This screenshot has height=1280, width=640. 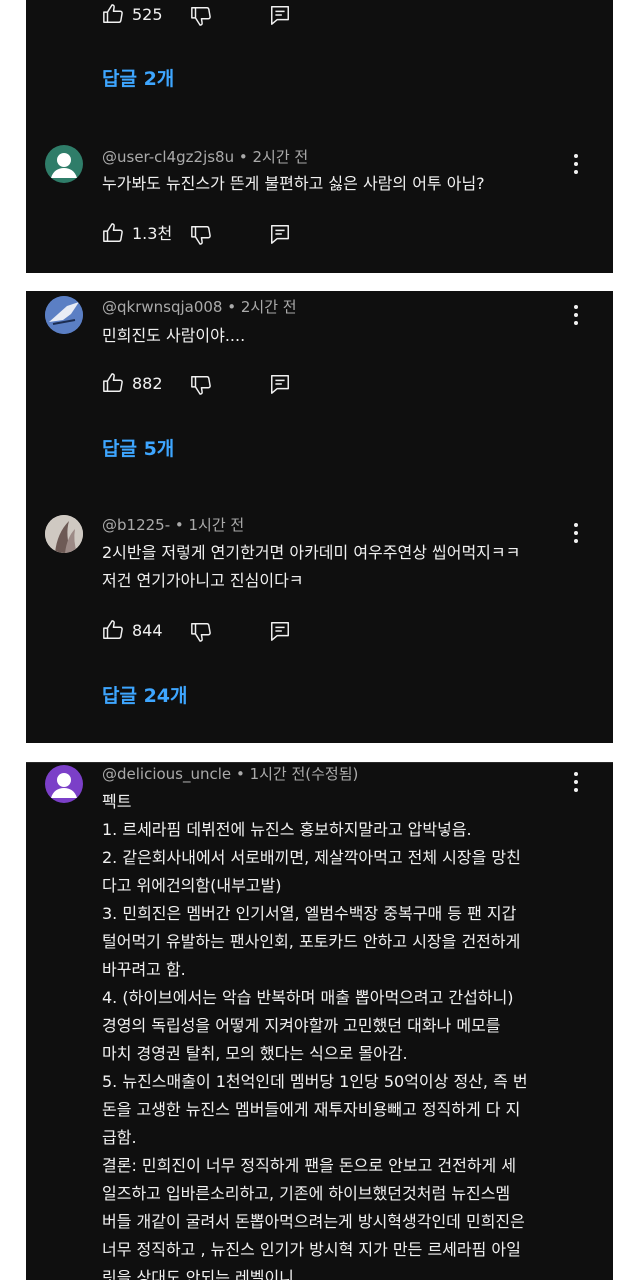 I want to click on comment-author: @b1225-, so click(x=136, y=525).